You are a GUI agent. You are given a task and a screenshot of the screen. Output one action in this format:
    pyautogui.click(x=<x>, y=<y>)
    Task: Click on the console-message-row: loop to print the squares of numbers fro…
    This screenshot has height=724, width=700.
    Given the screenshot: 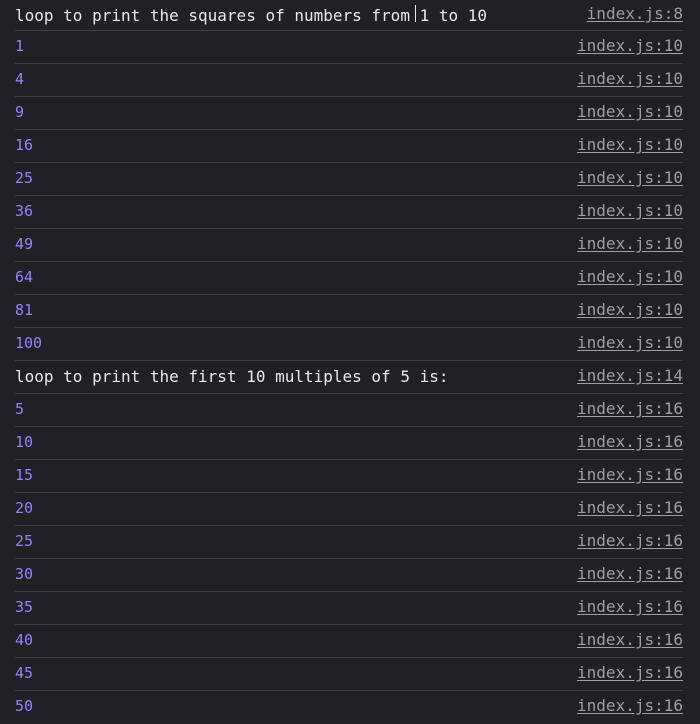 What is the action you would take?
    pyautogui.click(x=349, y=15)
    